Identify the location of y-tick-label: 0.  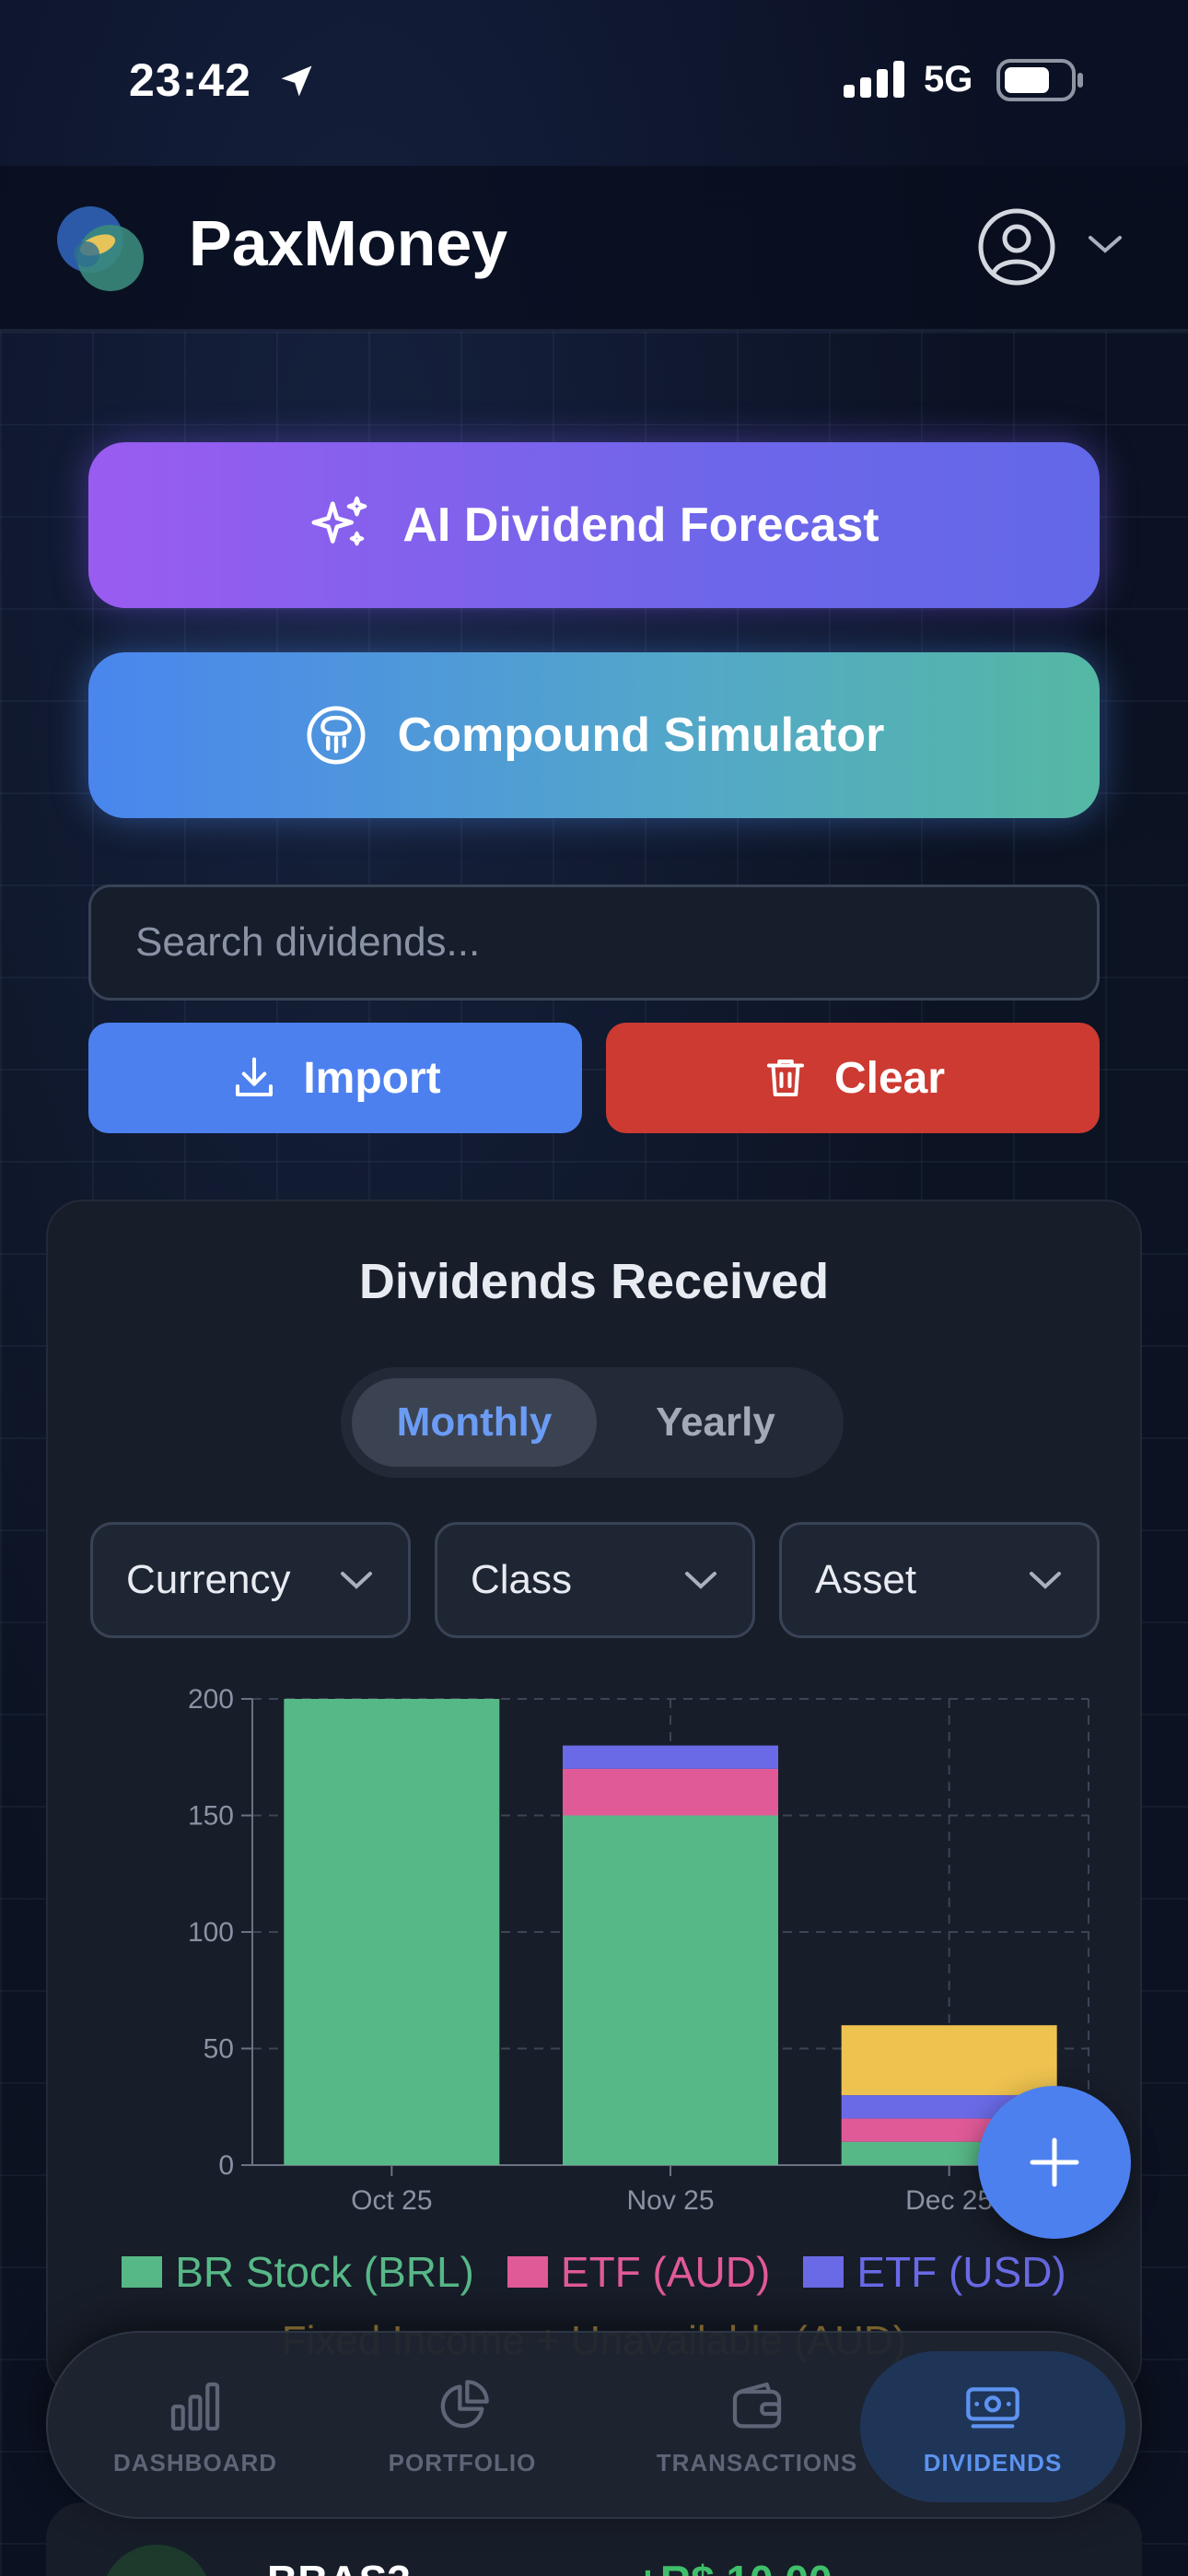
(226, 2165).